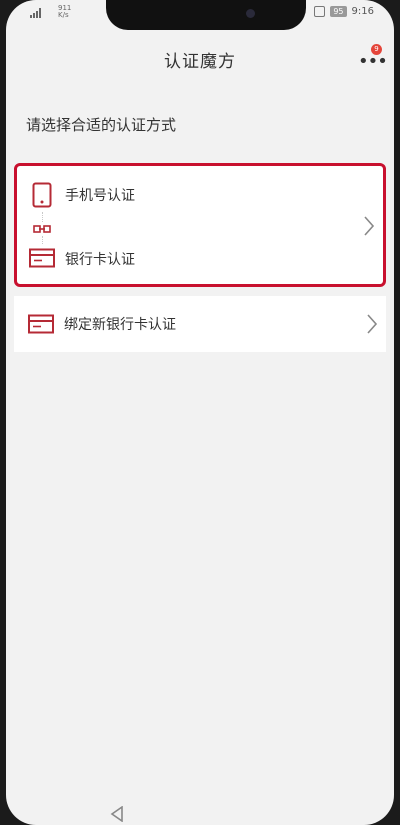 The height and width of the screenshot is (825, 400). Describe the element at coordinates (250, 13) in the screenshot. I see `camera-icon` at that location.